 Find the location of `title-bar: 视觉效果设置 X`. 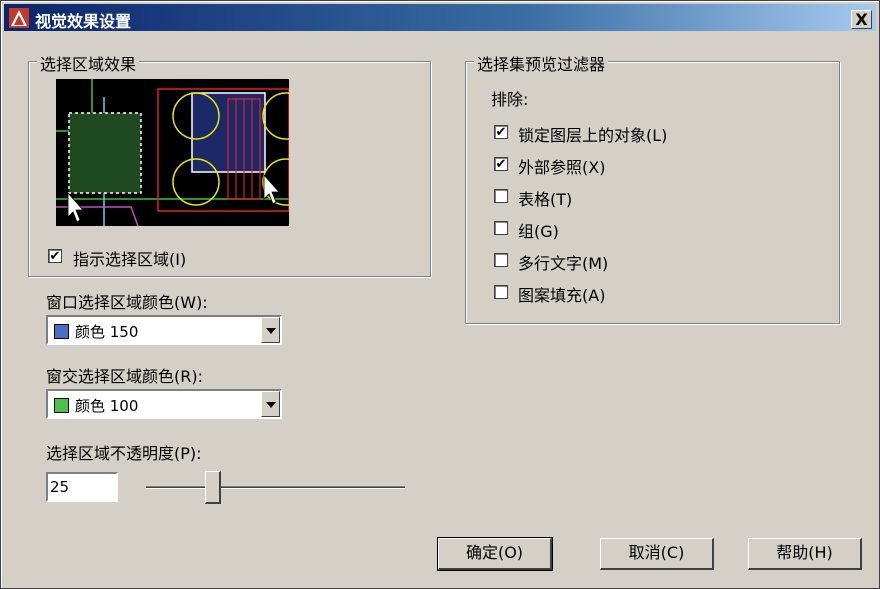

title-bar: 视觉效果设置 X is located at coordinates (440, 17).